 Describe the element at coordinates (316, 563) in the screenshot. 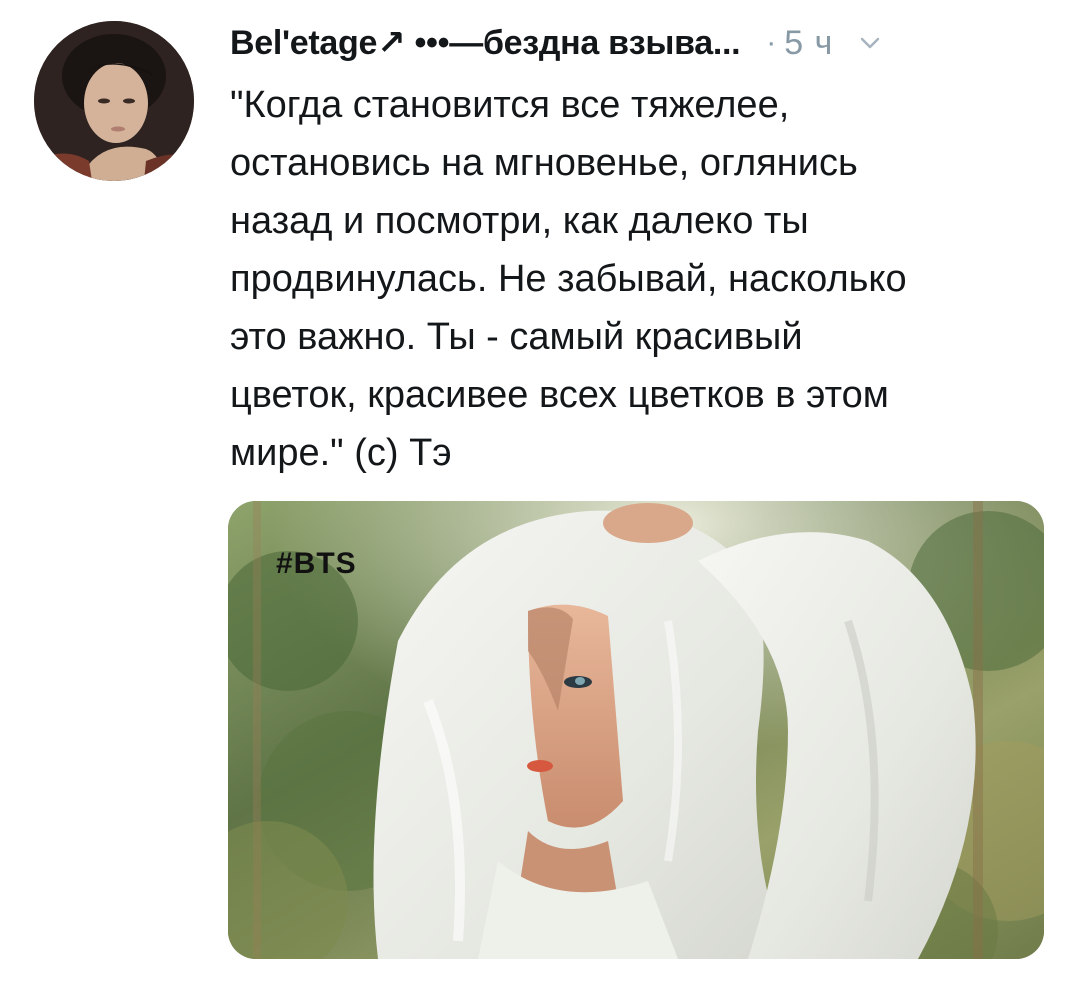

I see `media-hashtag-overlay: #BTS` at that location.